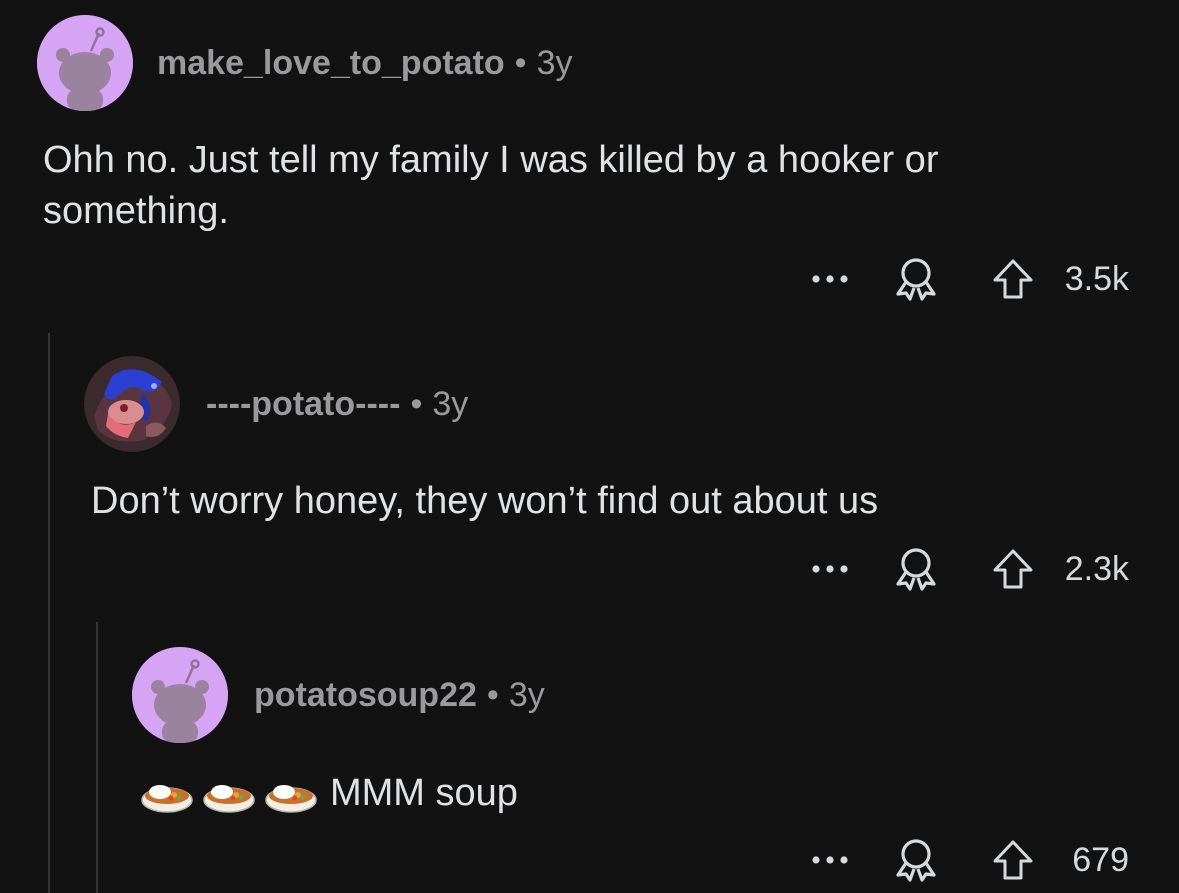 Image resolution: width=1179 pixels, height=893 pixels. I want to click on username-link: ----potato----, so click(303, 404).